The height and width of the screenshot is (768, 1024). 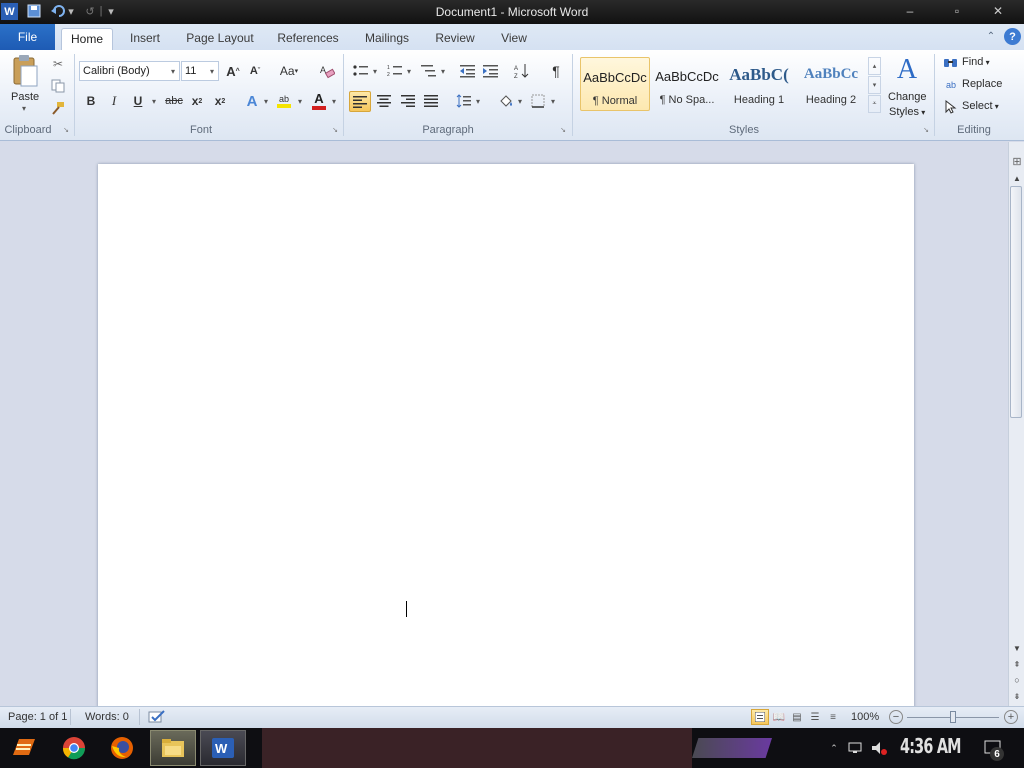 What do you see at coordinates (538, 101) in the screenshot?
I see `borders-icon` at bounding box center [538, 101].